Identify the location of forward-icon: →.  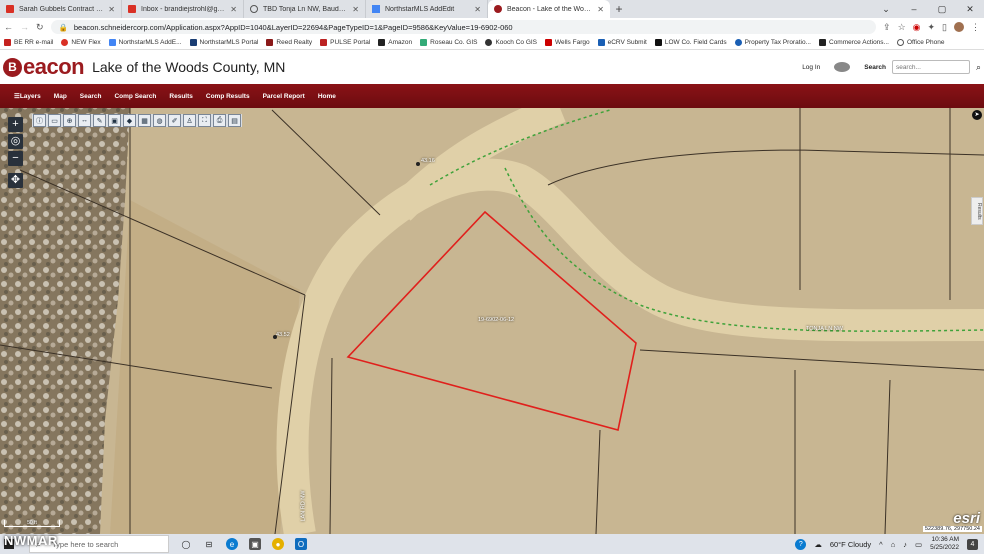
(24, 27).